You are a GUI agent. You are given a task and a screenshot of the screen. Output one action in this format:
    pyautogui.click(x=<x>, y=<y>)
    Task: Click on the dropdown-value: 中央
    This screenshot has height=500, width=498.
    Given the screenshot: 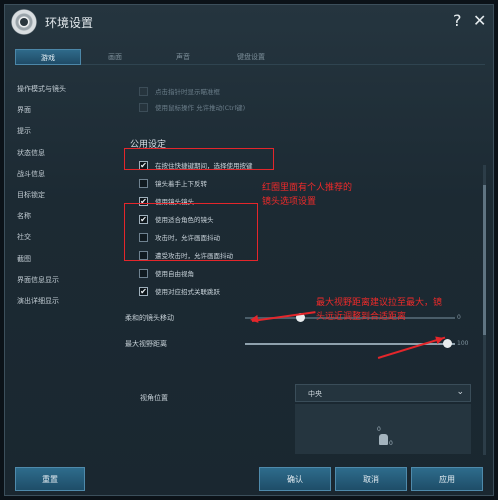 What is the action you would take?
    pyautogui.click(x=315, y=394)
    